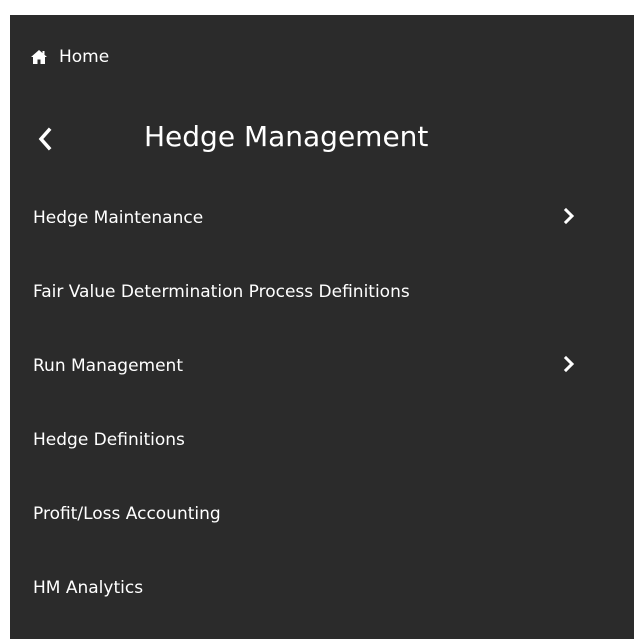  What do you see at coordinates (45, 139) in the screenshot?
I see `chevron-left-icon` at bounding box center [45, 139].